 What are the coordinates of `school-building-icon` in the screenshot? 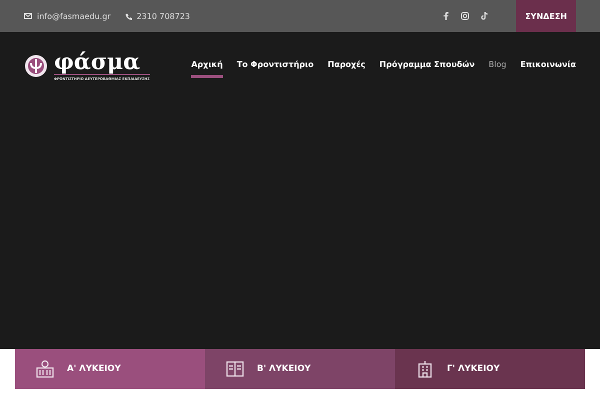 It's located at (45, 369).